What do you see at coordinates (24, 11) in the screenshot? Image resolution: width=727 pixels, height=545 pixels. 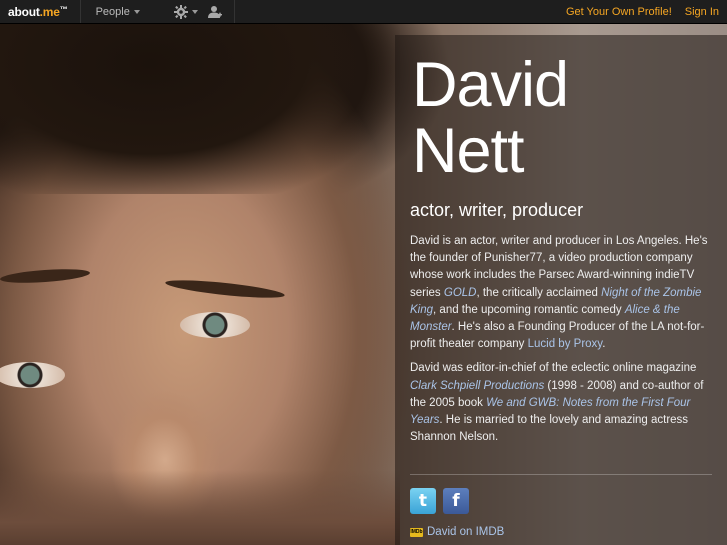 I see `logo-text: about` at bounding box center [24, 11].